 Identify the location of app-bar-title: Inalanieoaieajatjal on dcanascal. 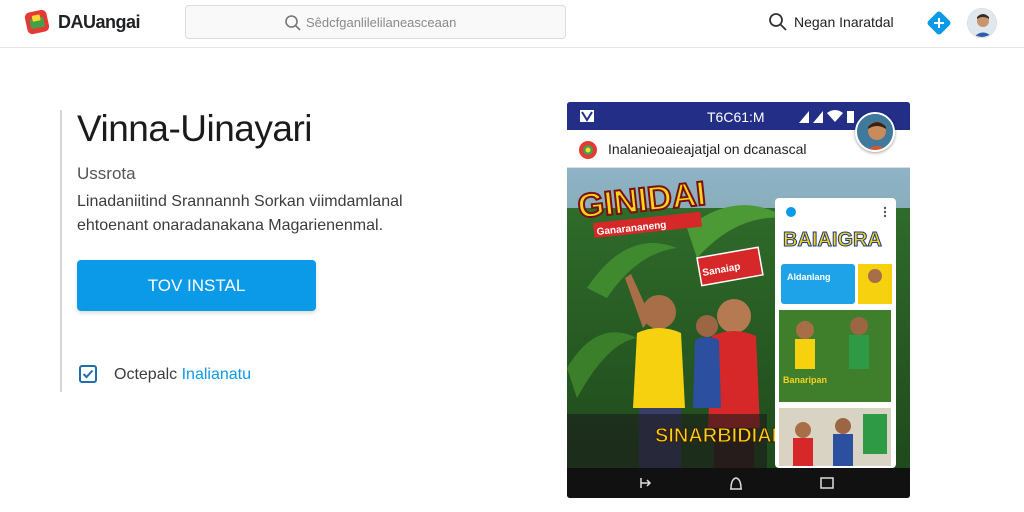
(707, 149).